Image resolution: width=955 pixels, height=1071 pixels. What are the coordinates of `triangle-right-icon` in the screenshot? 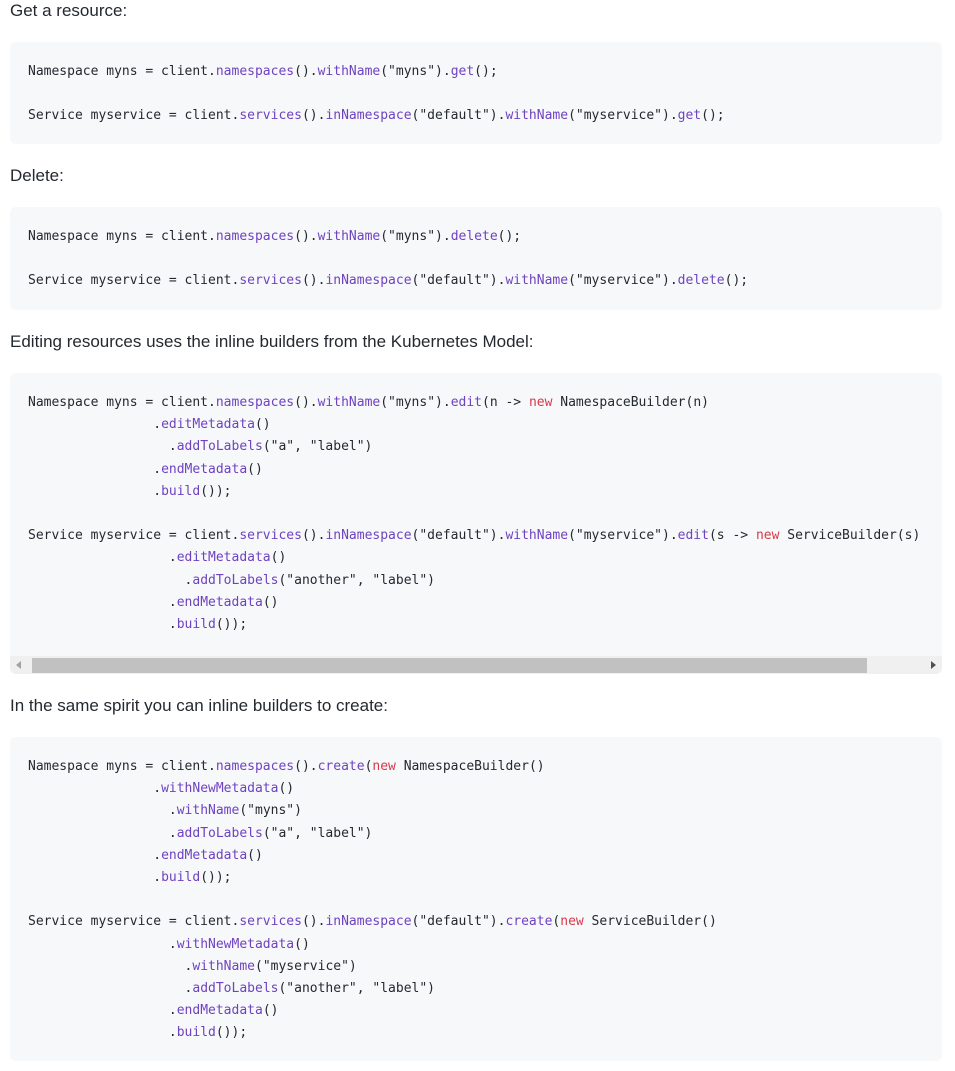 It's located at (933, 665).